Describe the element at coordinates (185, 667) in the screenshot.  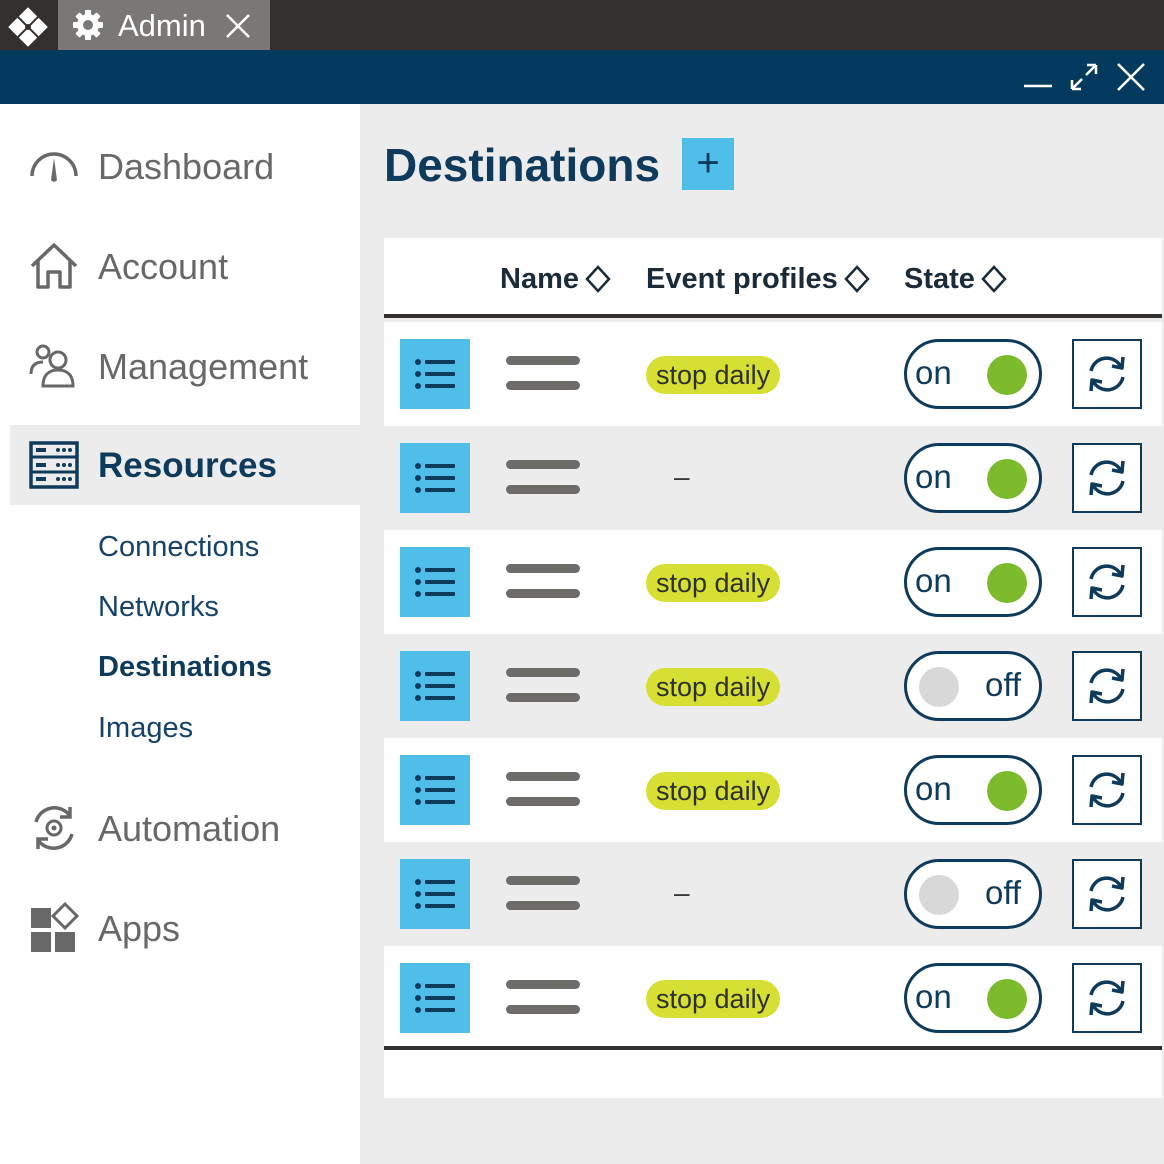
I see `sidebar-subitem-destinations: Destinations` at that location.